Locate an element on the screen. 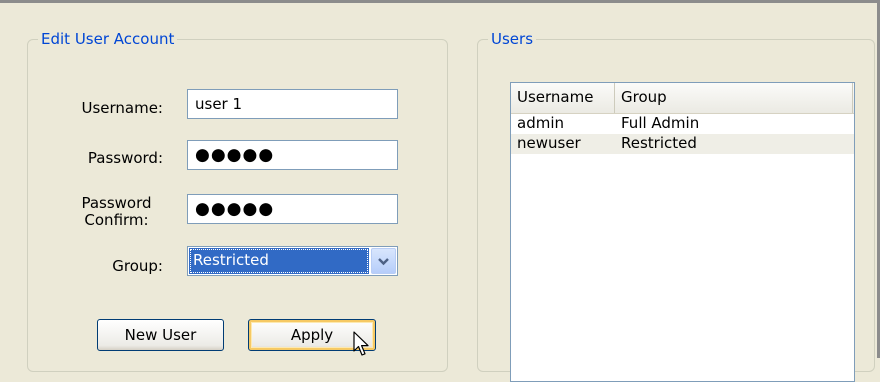  password-confirm-label: Password Confirm: is located at coordinates (116, 212).